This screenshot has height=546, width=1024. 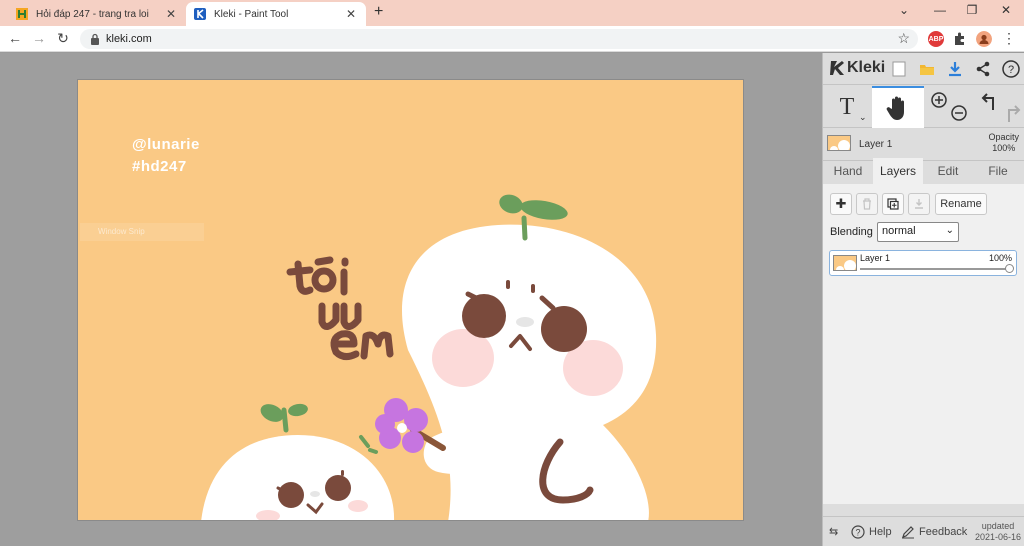 What do you see at coordinates (39, 38) in the screenshot?
I see `forward-icon: →` at bounding box center [39, 38].